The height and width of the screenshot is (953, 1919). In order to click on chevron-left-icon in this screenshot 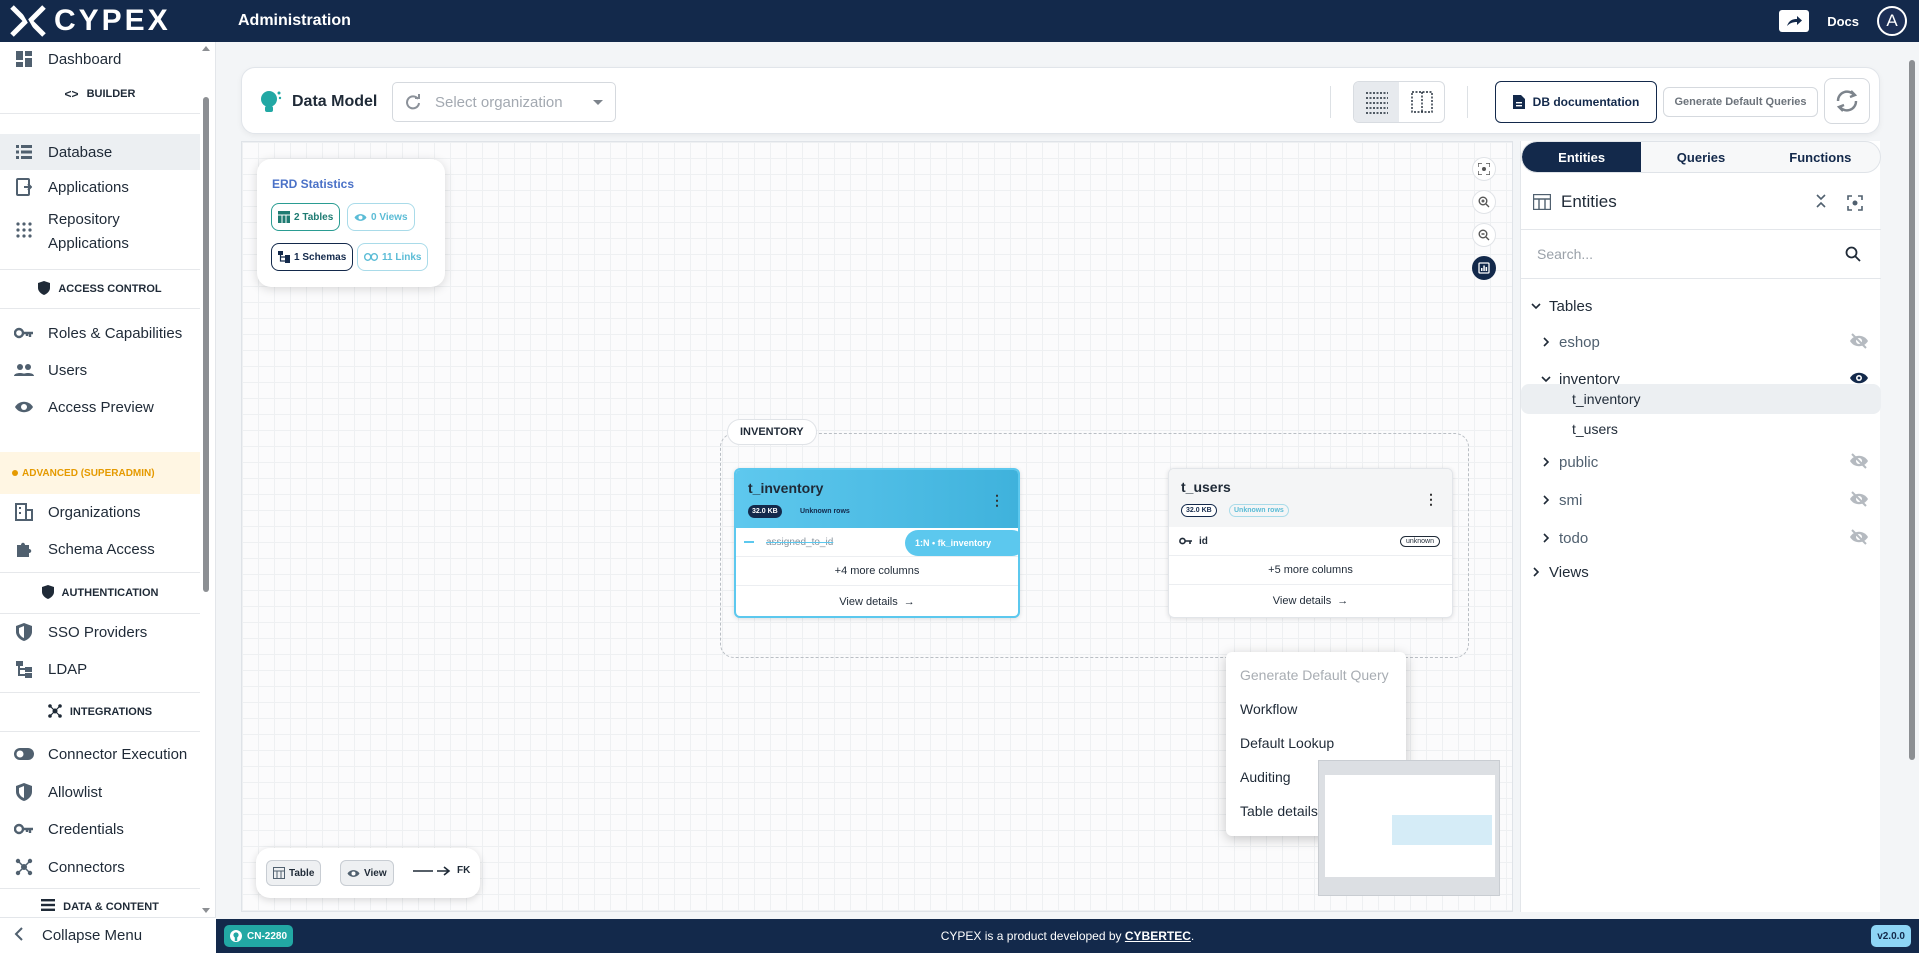, I will do `click(19, 935)`.